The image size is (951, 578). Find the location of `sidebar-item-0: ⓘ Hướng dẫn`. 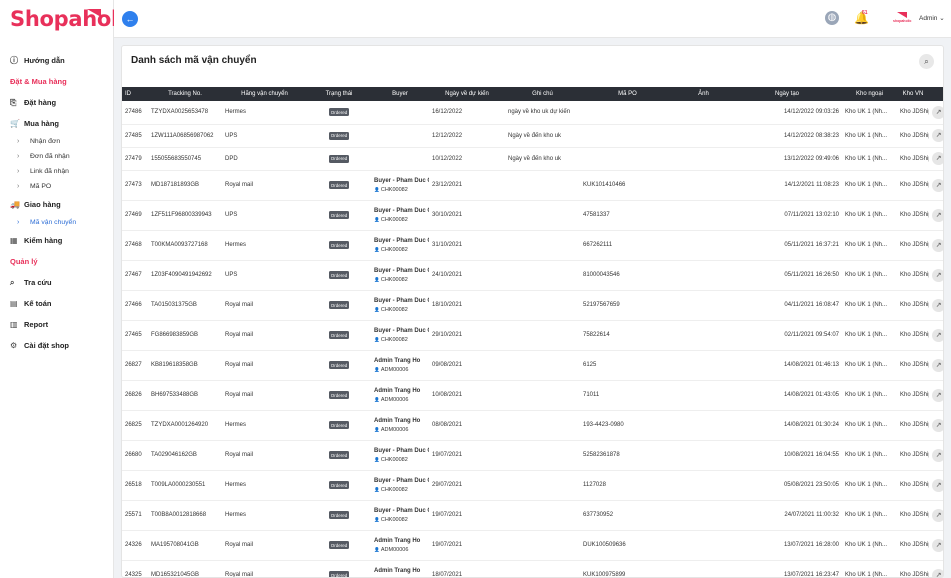

sidebar-item-0: ⓘ Hướng dẫn is located at coordinates (57, 60).